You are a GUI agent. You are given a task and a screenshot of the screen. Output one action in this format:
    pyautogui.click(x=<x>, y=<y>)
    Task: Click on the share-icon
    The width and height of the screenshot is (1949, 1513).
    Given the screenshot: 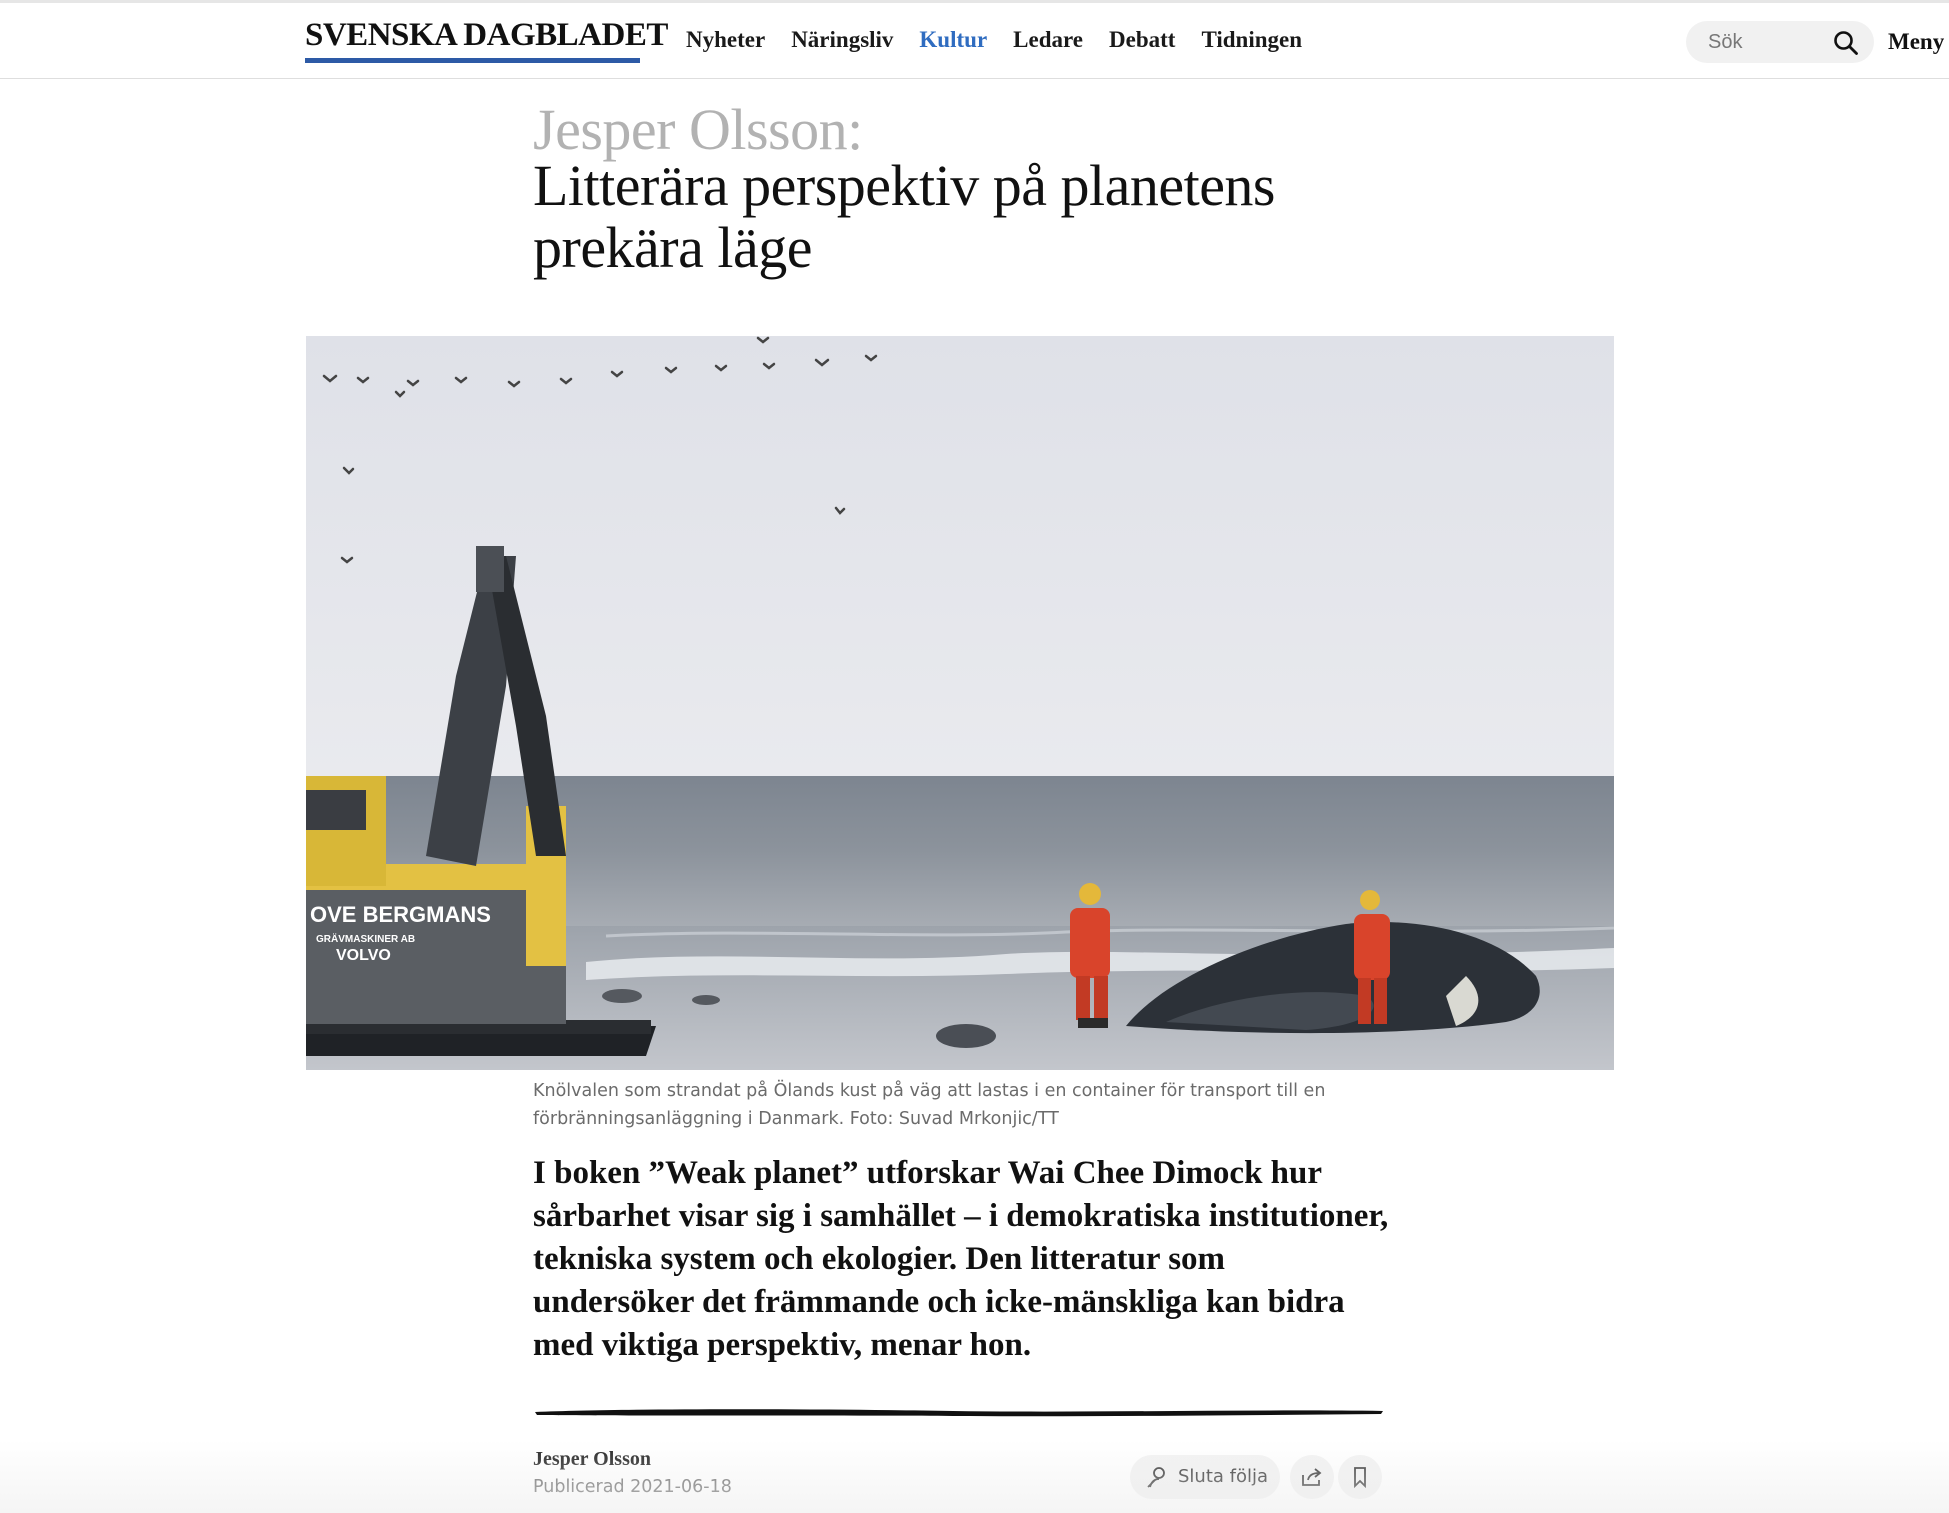 What is the action you would take?
    pyautogui.click(x=1312, y=1477)
    